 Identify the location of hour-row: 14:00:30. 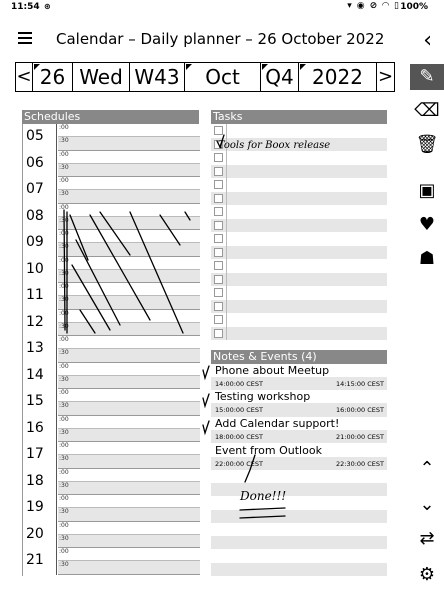
(111, 375).